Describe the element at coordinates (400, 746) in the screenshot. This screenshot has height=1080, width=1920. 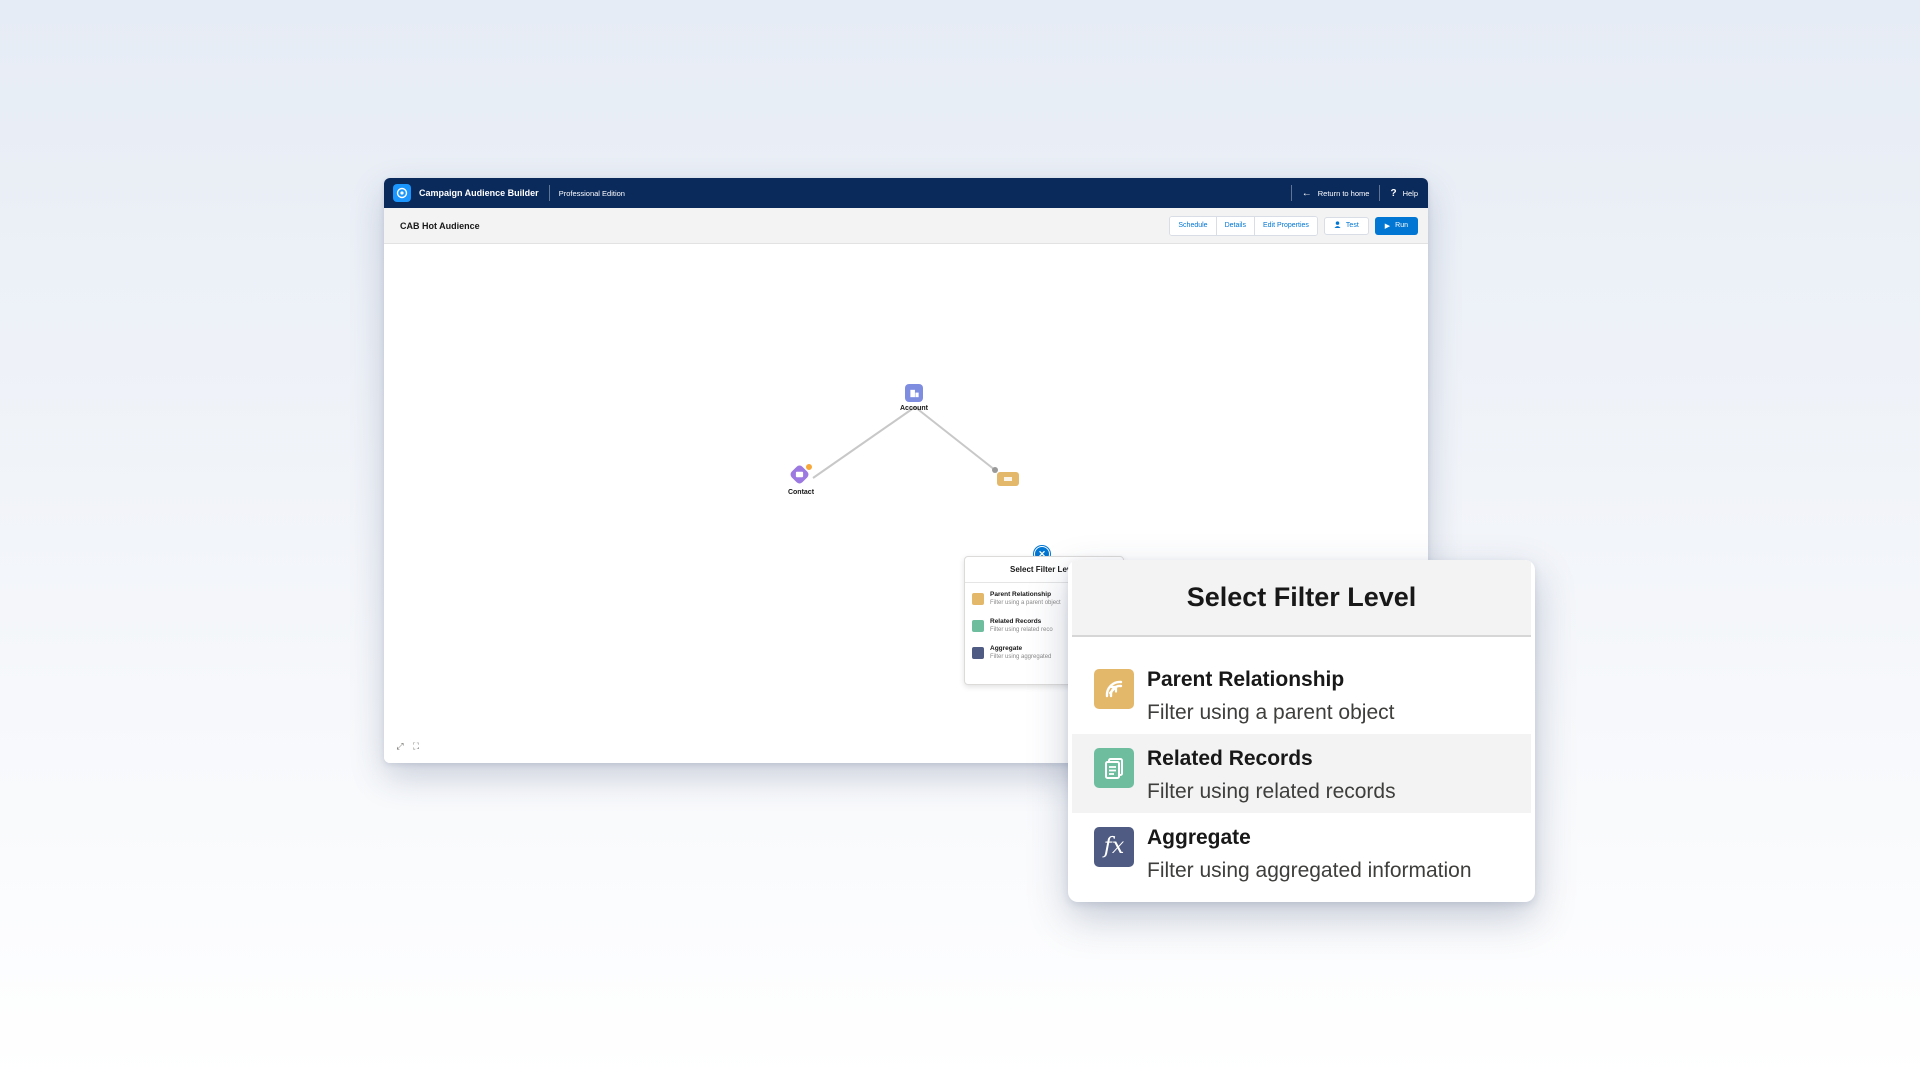
I see `expand-icon: ⤢` at that location.